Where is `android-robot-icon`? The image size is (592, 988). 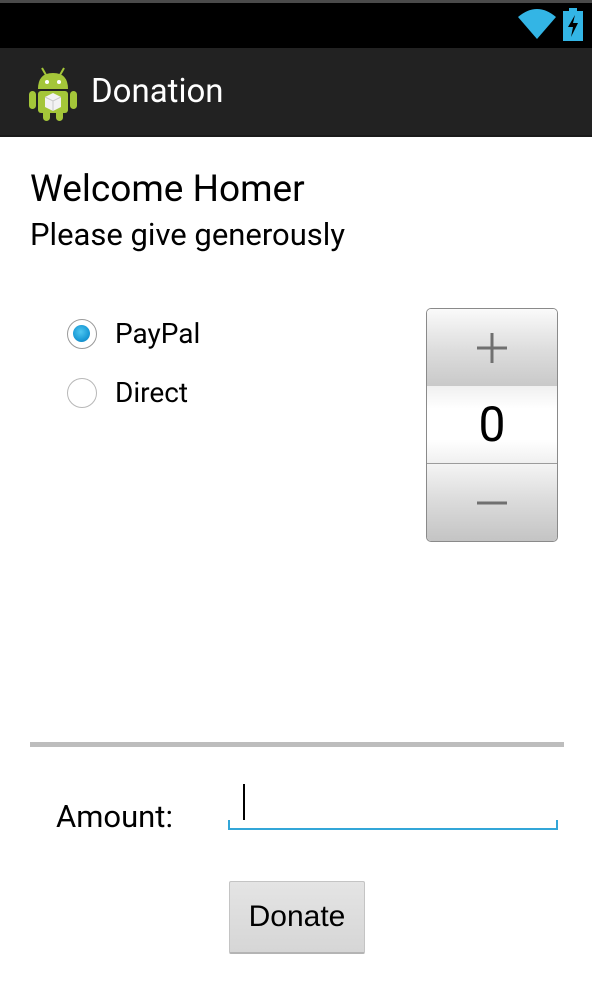 android-robot-icon is located at coordinates (53, 93).